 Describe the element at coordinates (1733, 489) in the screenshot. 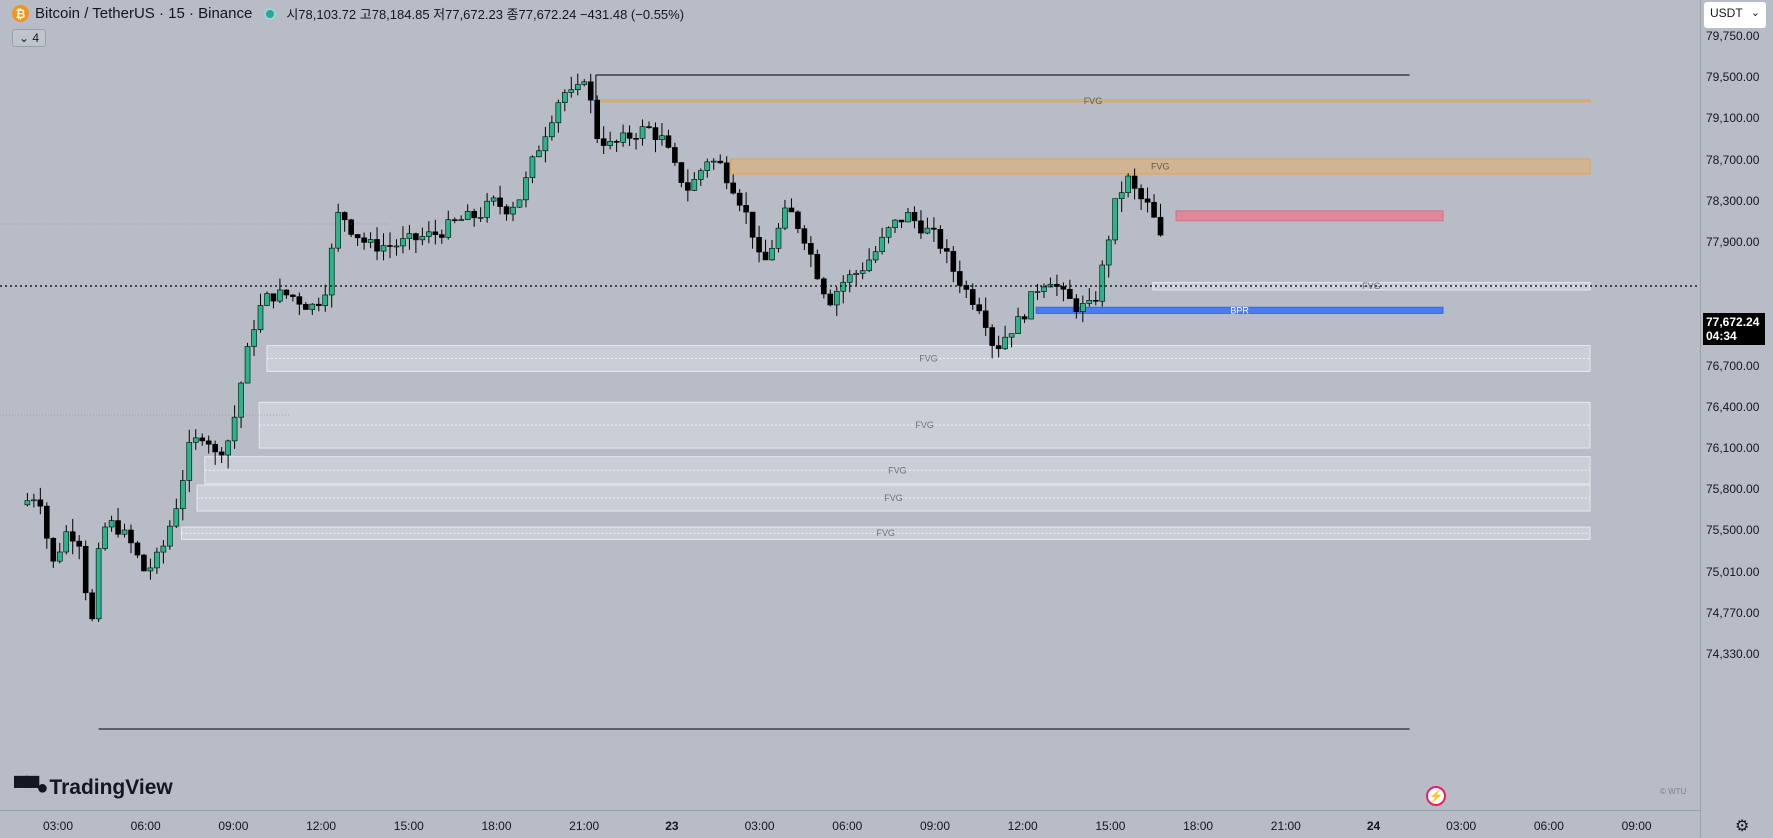

I see `price-tick-label: 75,800.00` at that location.